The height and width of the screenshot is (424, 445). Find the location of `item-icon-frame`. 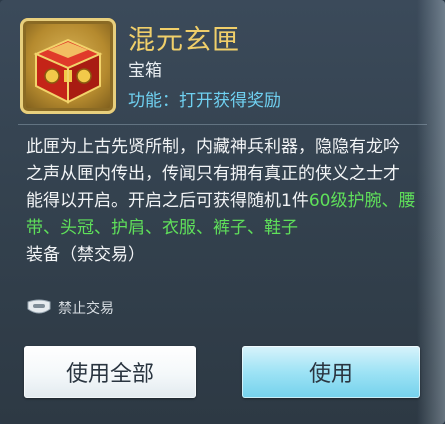

item-icon-frame is located at coordinates (68, 66).